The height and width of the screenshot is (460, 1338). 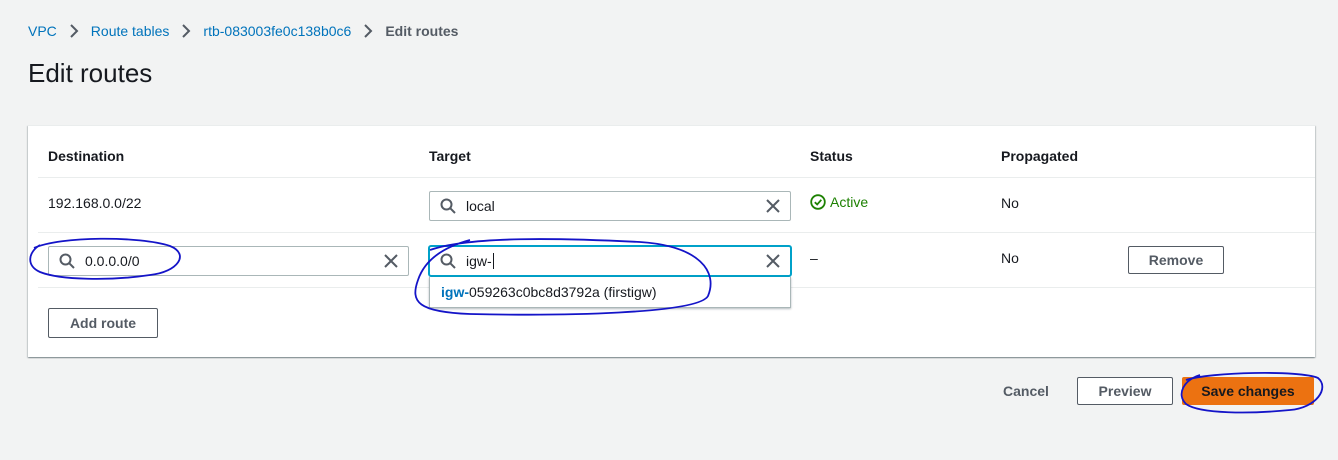 I want to click on breadcrumb-vpc: VPC, so click(x=42, y=31).